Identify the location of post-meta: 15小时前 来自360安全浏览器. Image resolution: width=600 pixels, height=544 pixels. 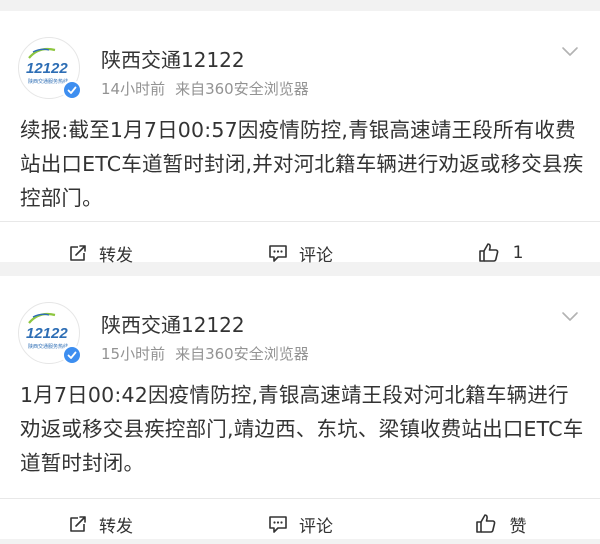
(205, 354).